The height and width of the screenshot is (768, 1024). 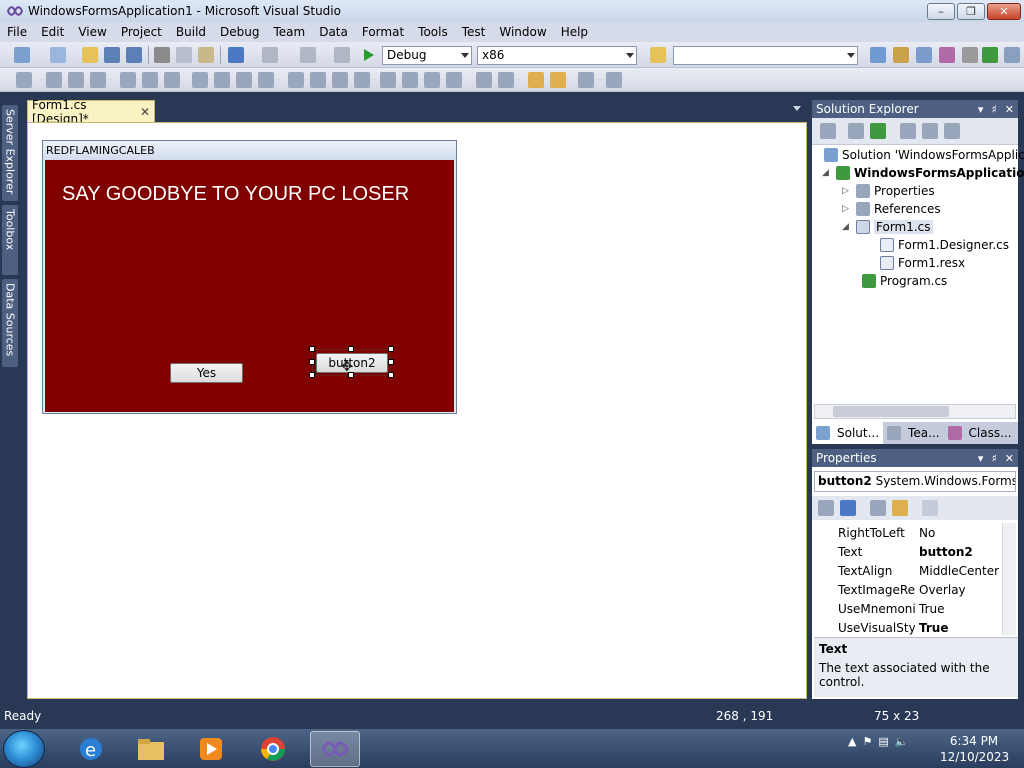 I want to click on yes-button: Yes, so click(x=206, y=373).